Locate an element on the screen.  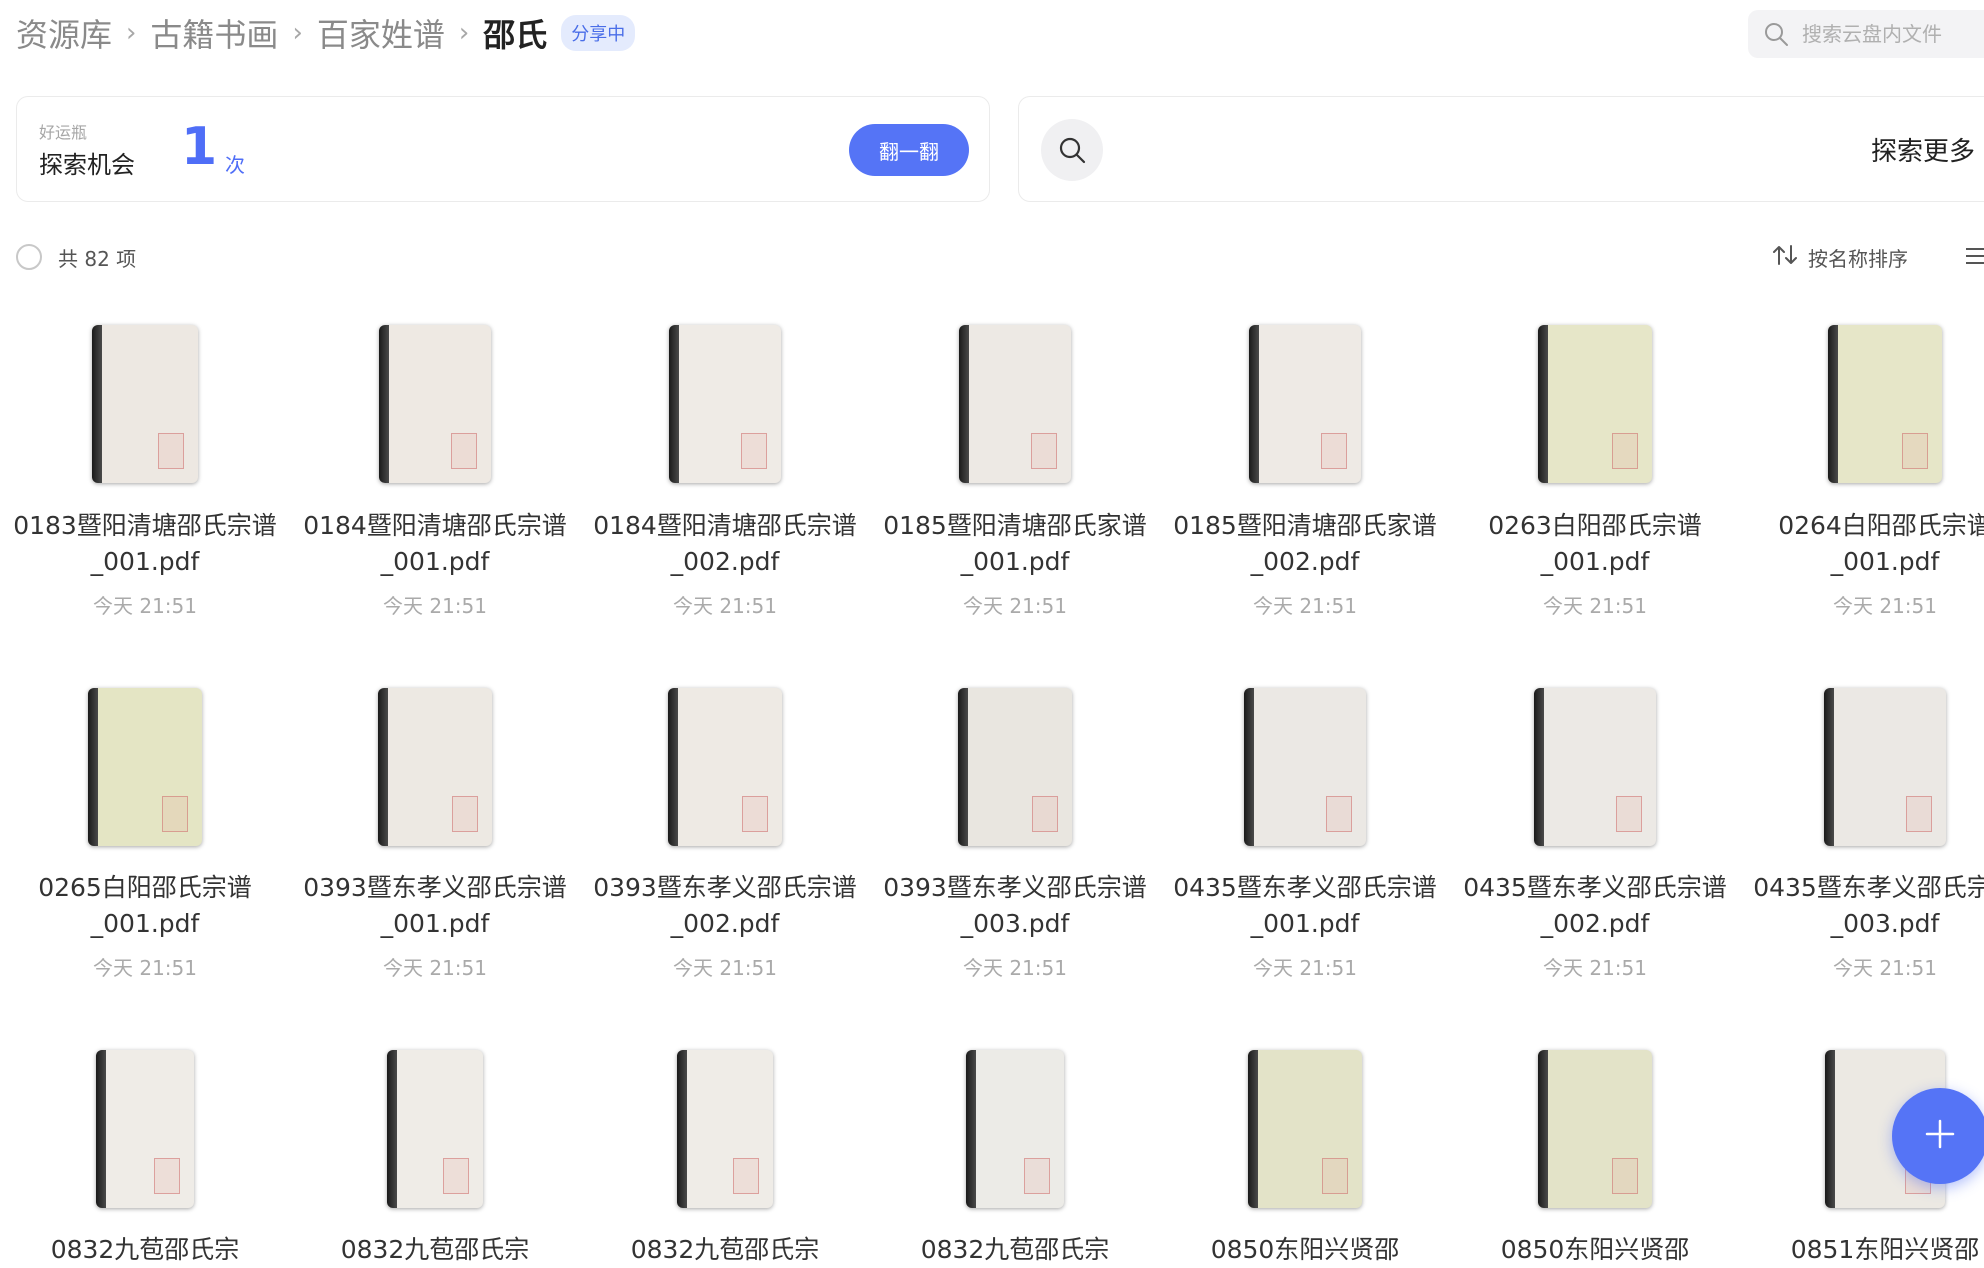
explore-more-link: 探索更多 is located at coordinates (1923, 149).